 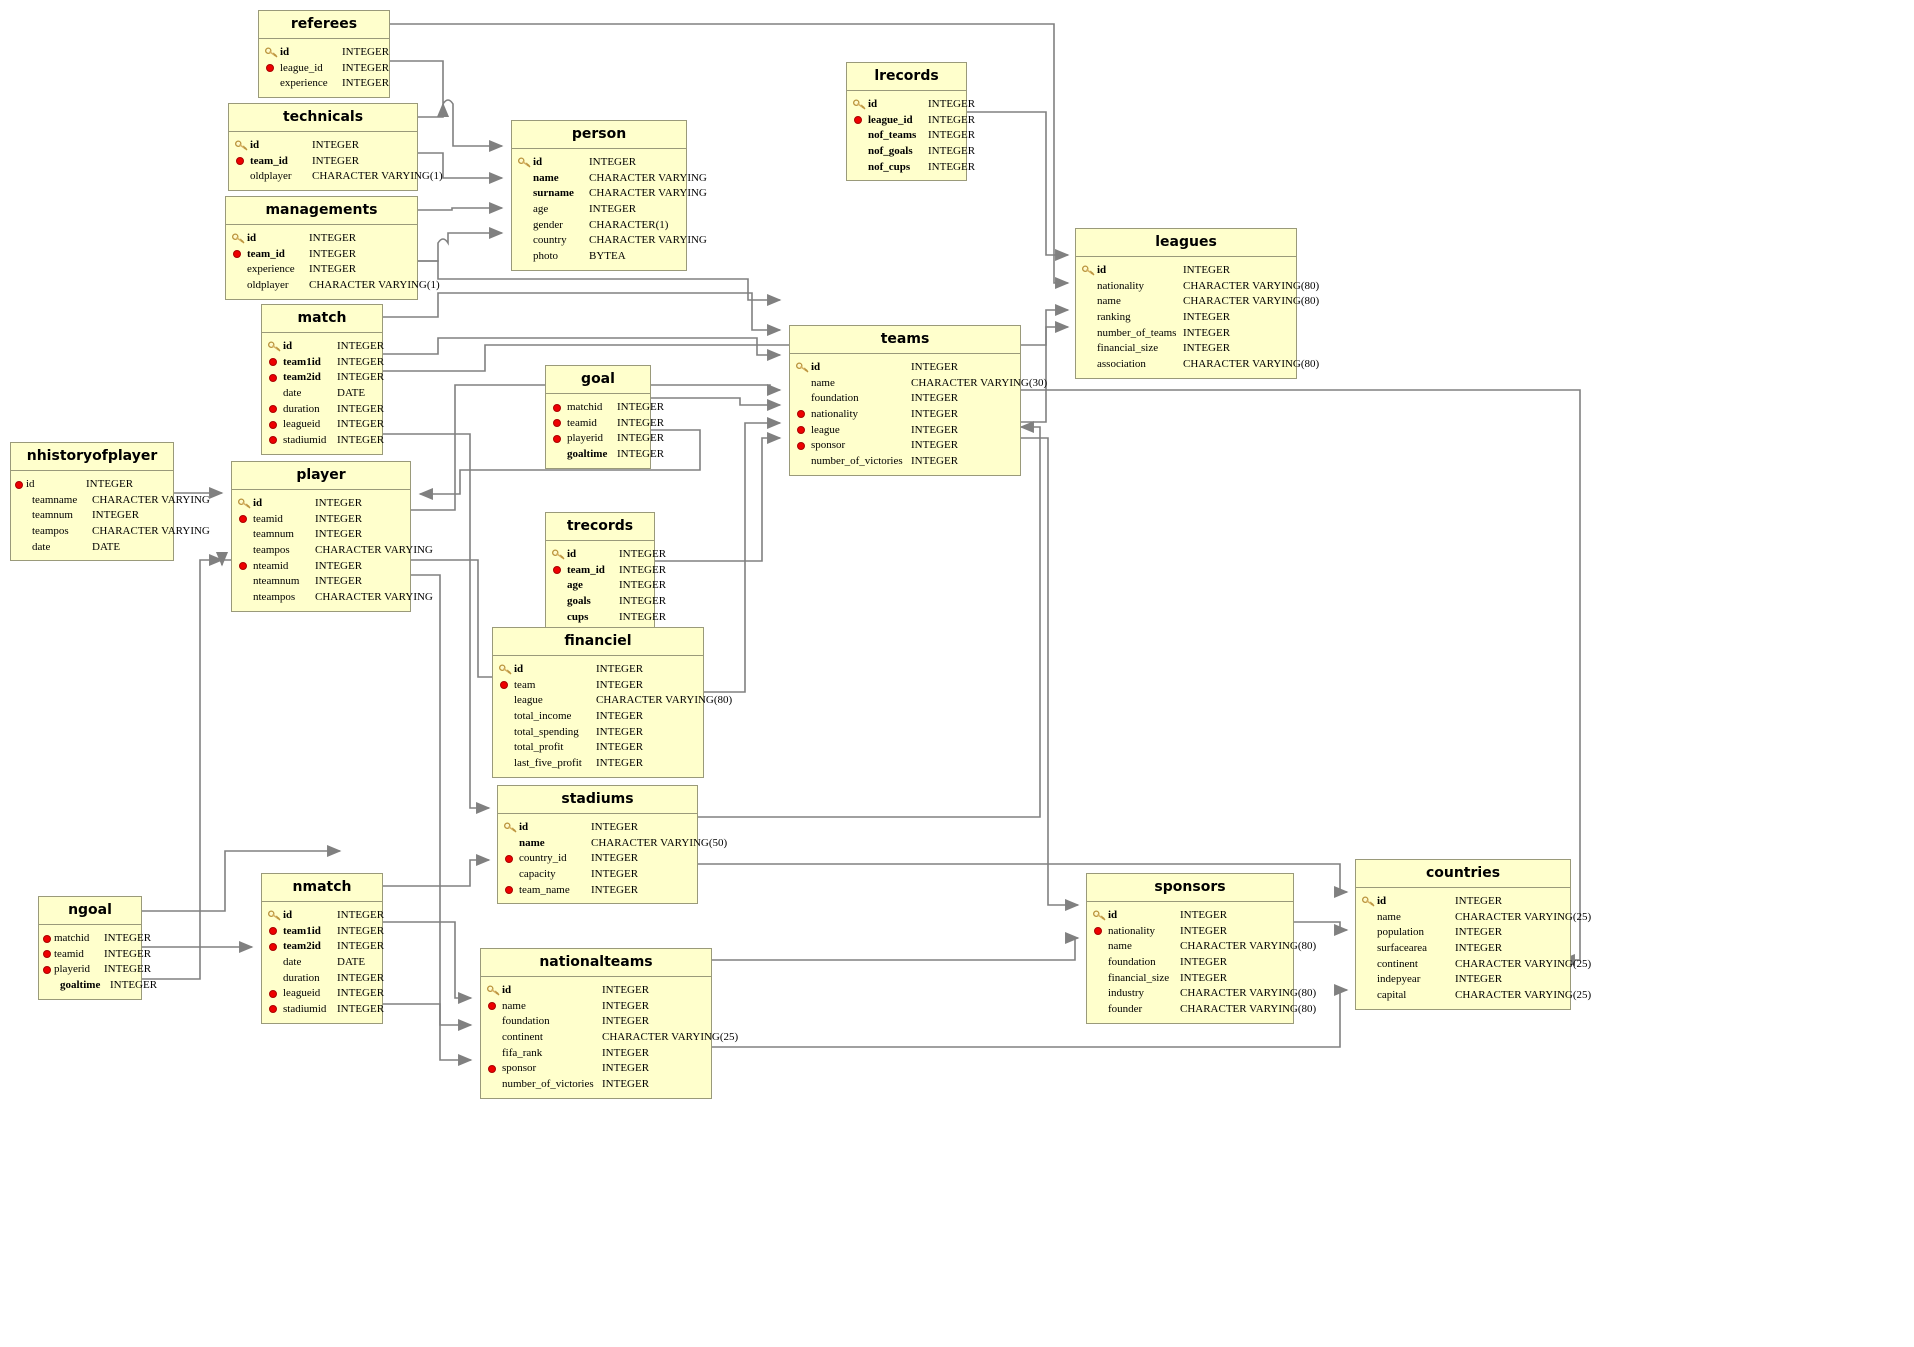 What do you see at coordinates (1186, 333) in the screenshot?
I see `attribute-row: number_of_teams INTEGER` at bounding box center [1186, 333].